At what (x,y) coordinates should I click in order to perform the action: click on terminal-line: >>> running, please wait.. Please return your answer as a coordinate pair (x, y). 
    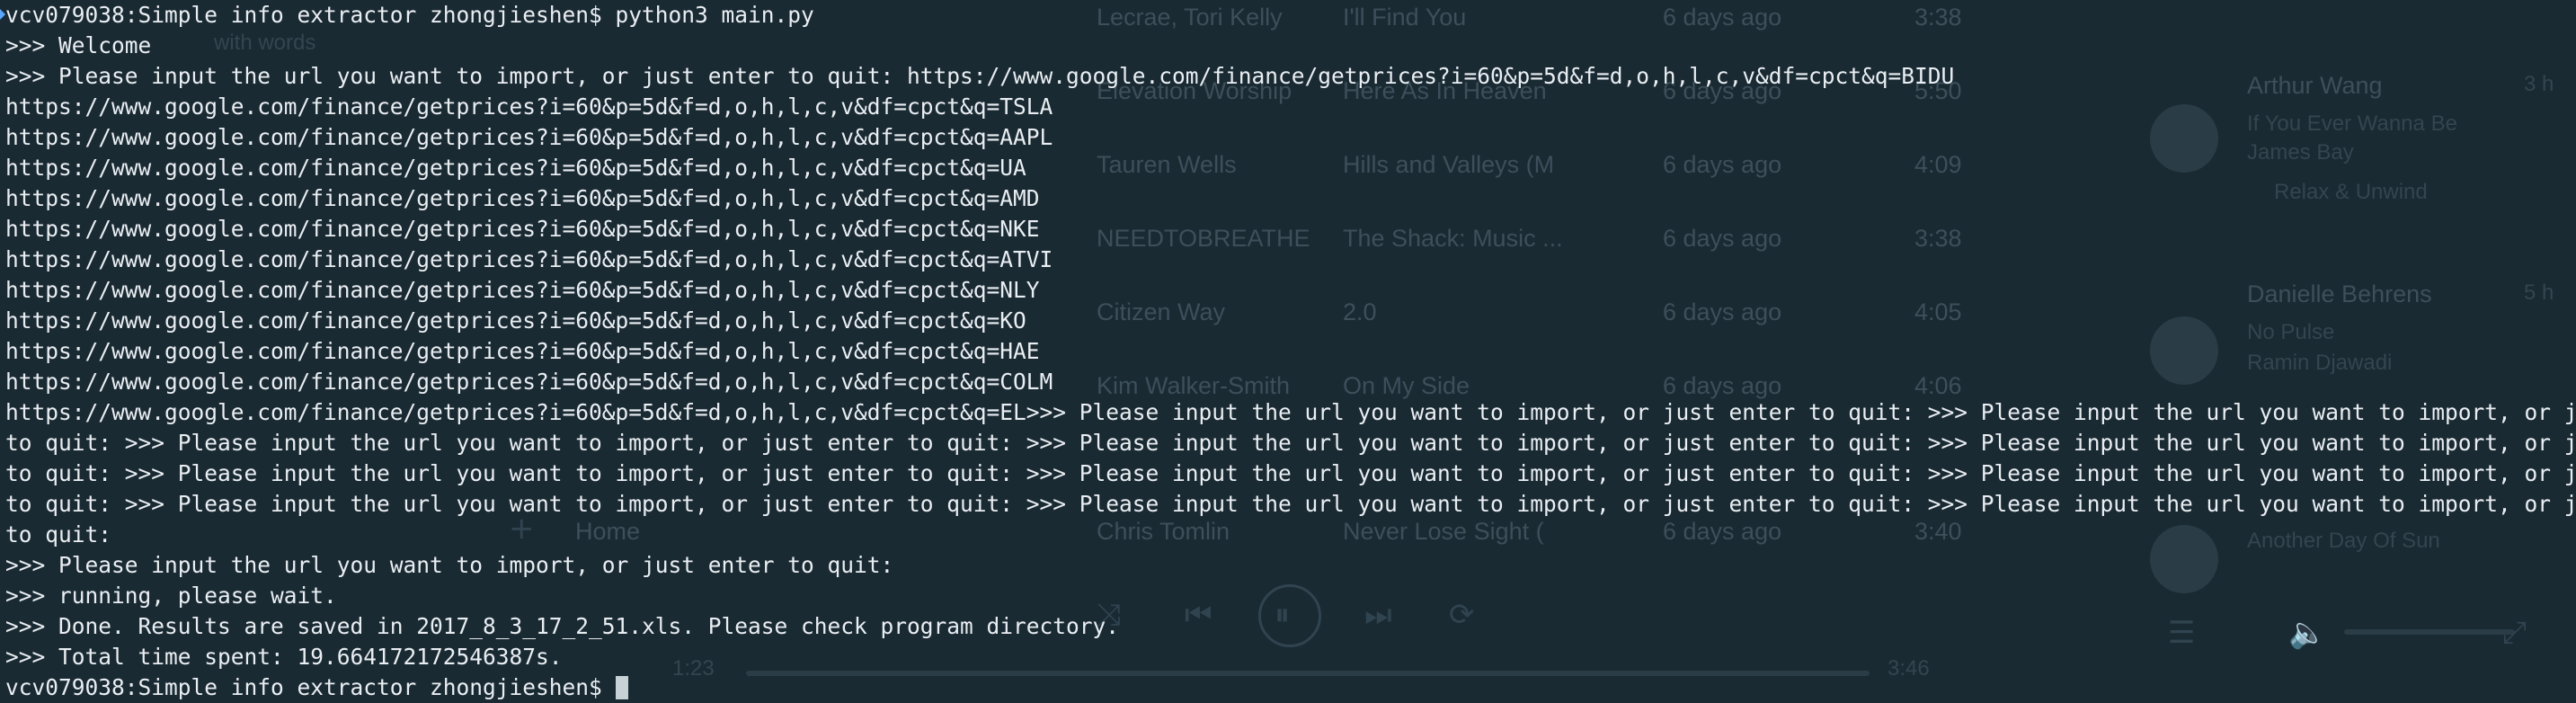
    Looking at the image, I should click on (171, 596).